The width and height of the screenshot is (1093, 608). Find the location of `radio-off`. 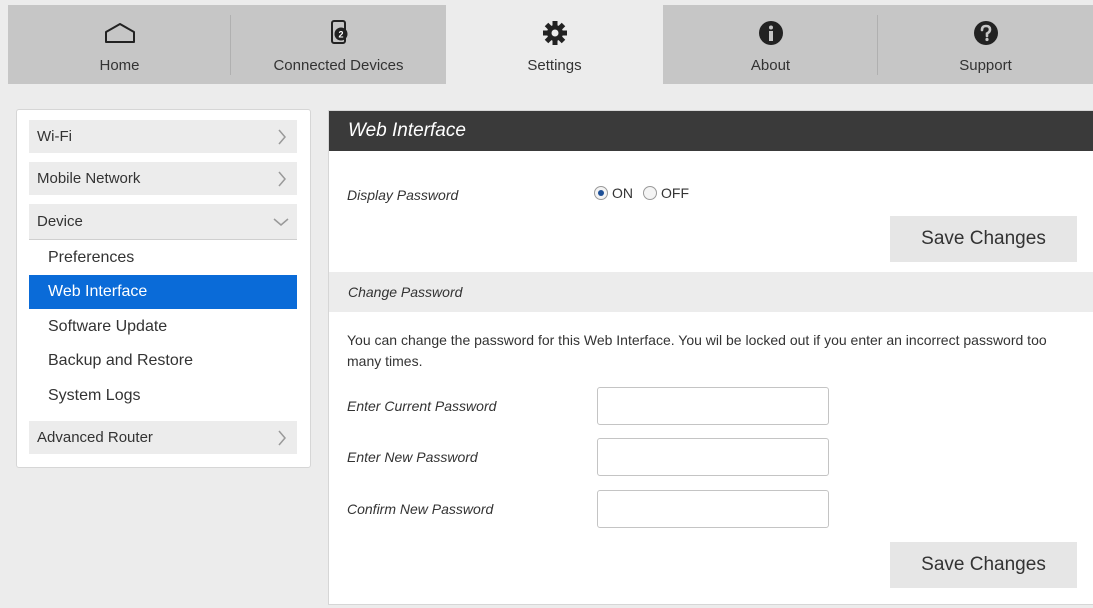

radio-off is located at coordinates (650, 193).